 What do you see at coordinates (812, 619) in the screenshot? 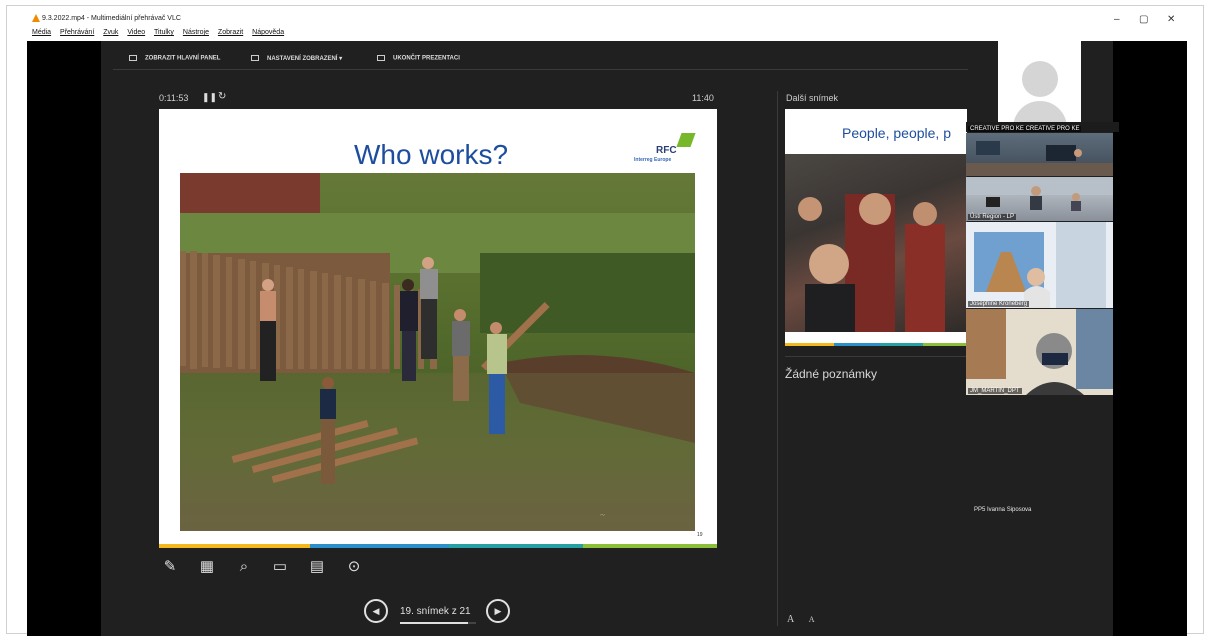
I see `decrease-font-button: A` at bounding box center [812, 619].